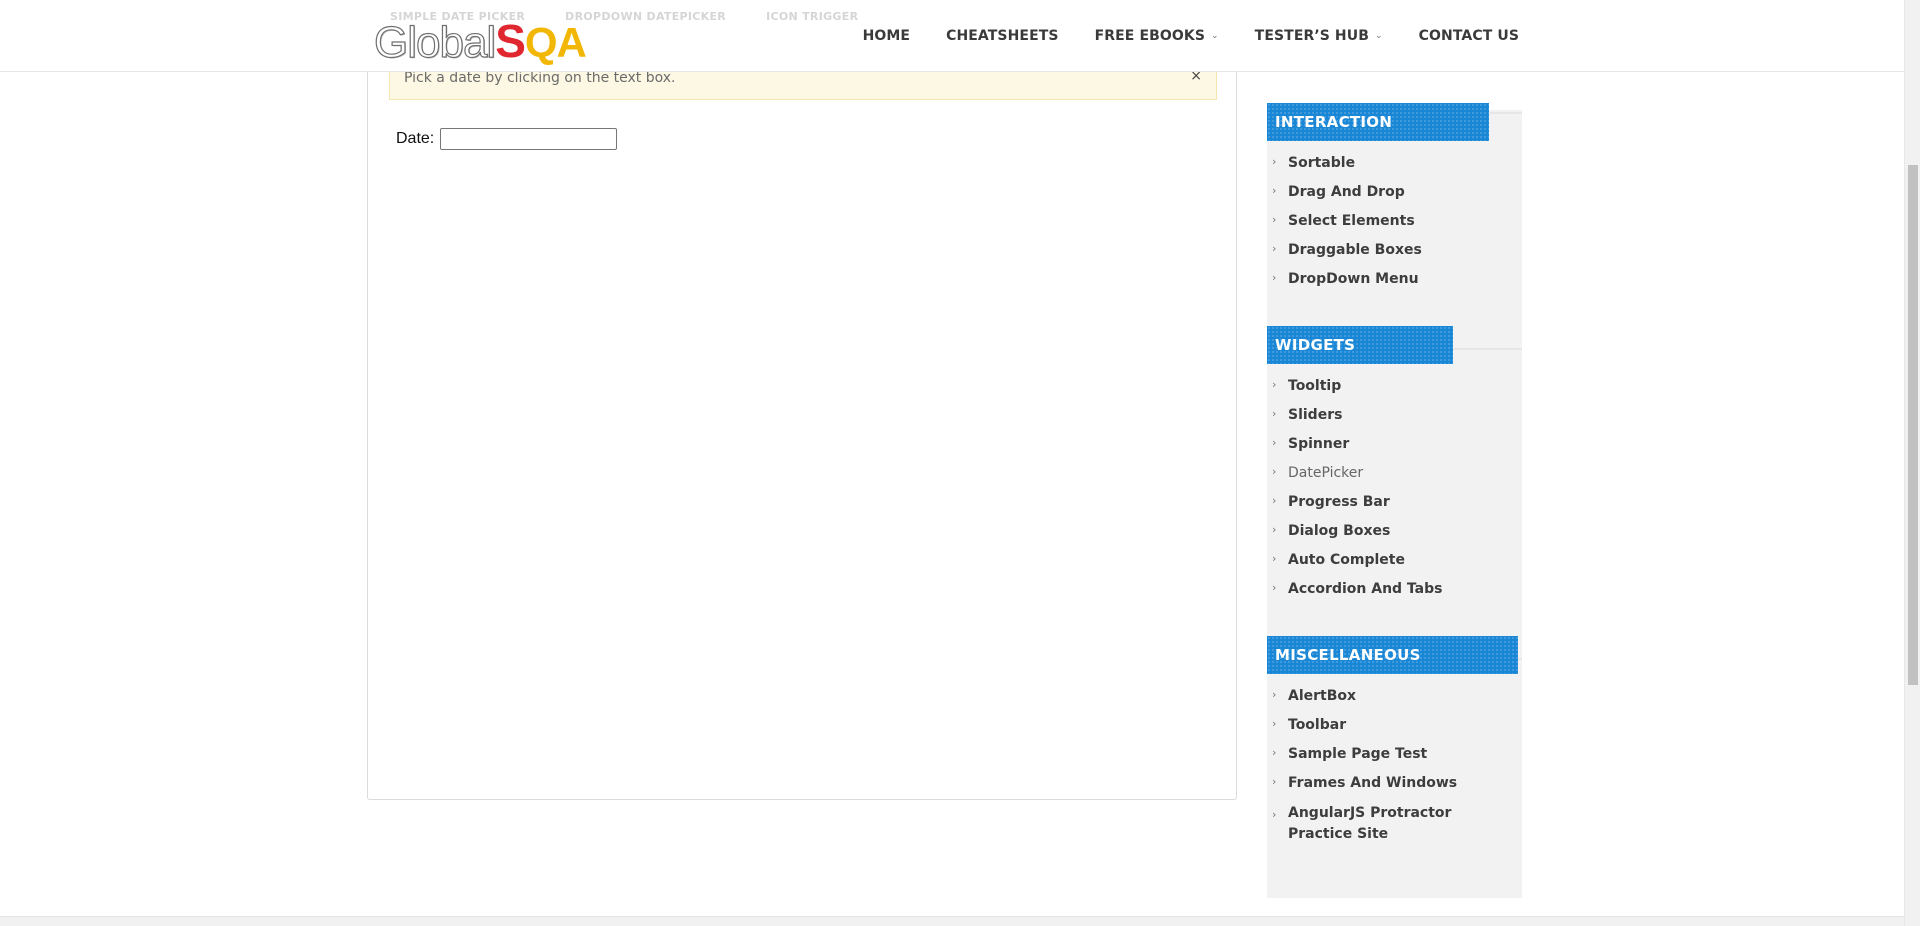 The width and height of the screenshot is (1920, 926). What do you see at coordinates (1311, 36) in the screenshot?
I see `nav-testers-hub-label: TESTER’S HUB` at bounding box center [1311, 36].